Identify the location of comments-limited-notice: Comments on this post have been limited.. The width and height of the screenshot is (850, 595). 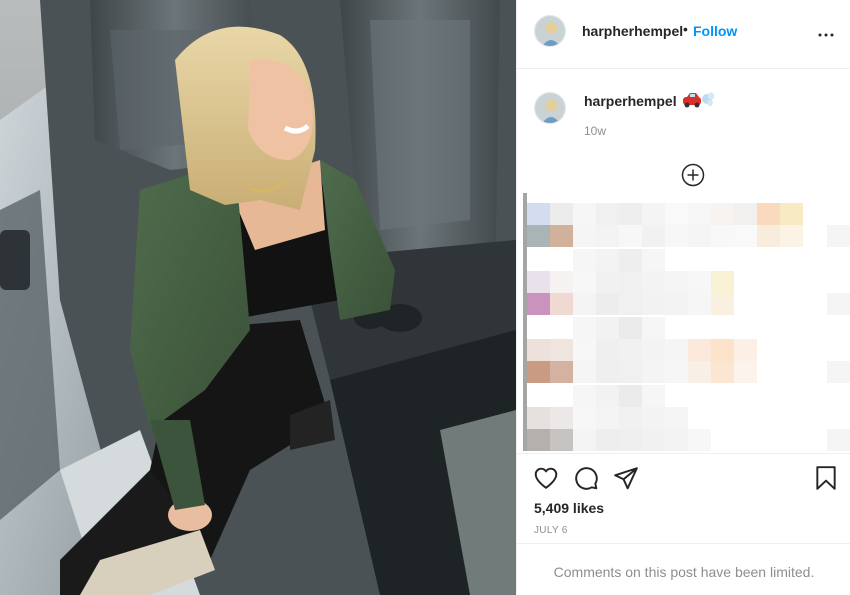
(683, 569).